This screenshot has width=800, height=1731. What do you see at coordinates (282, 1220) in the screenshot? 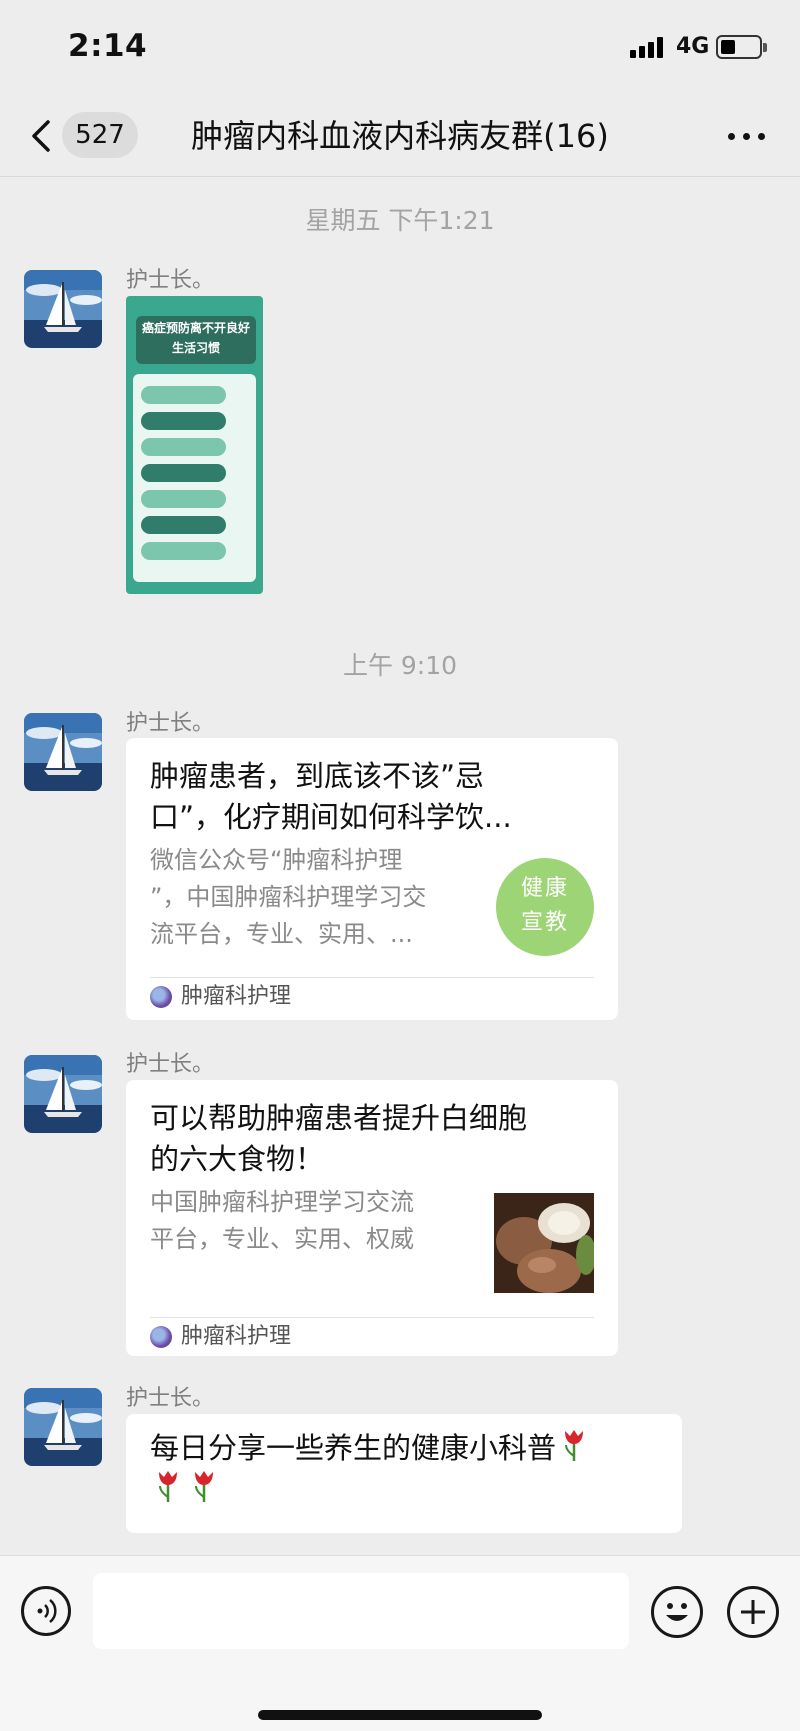
I see `card-description: 中国肿瘤科护理学习交流 平台，专业、实用、权威` at bounding box center [282, 1220].